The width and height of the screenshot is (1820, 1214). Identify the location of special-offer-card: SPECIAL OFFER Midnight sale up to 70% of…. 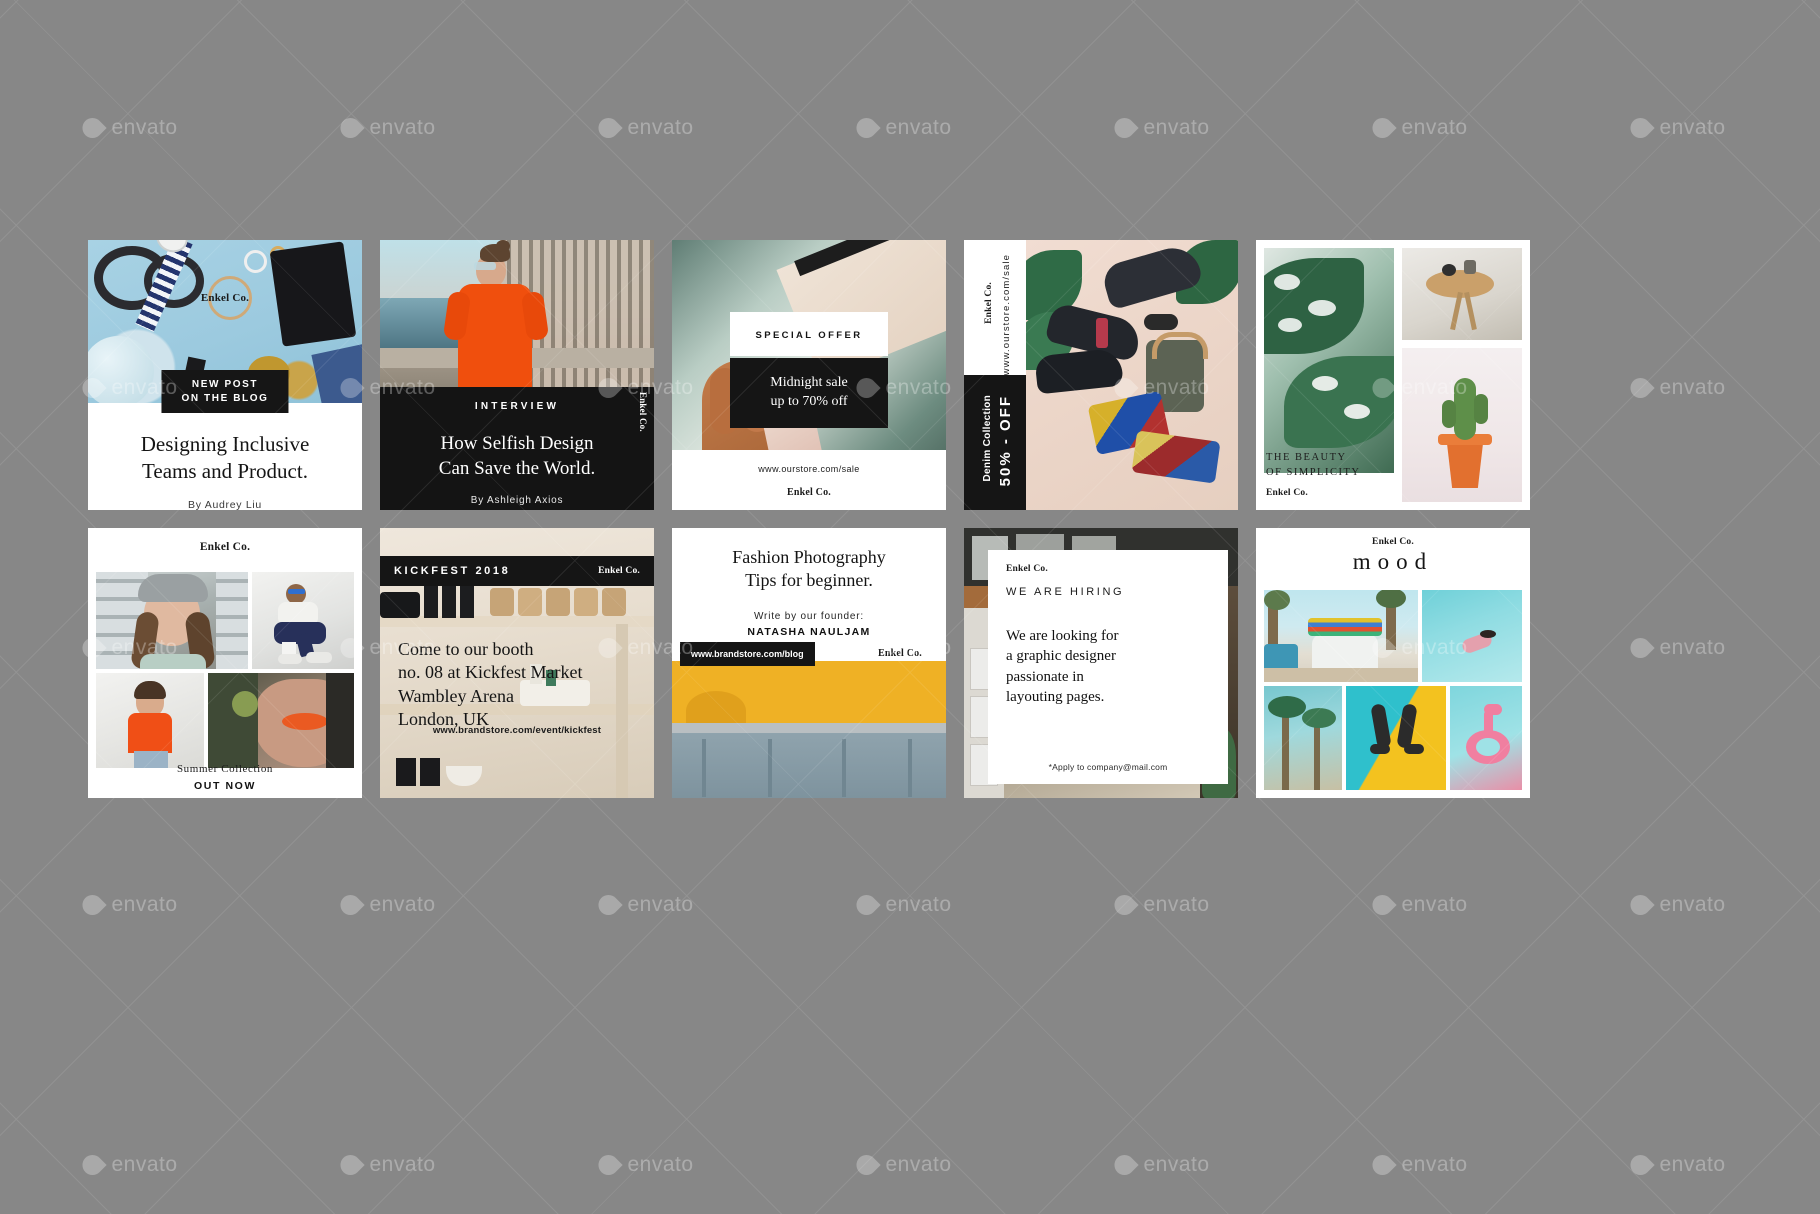
(809, 375).